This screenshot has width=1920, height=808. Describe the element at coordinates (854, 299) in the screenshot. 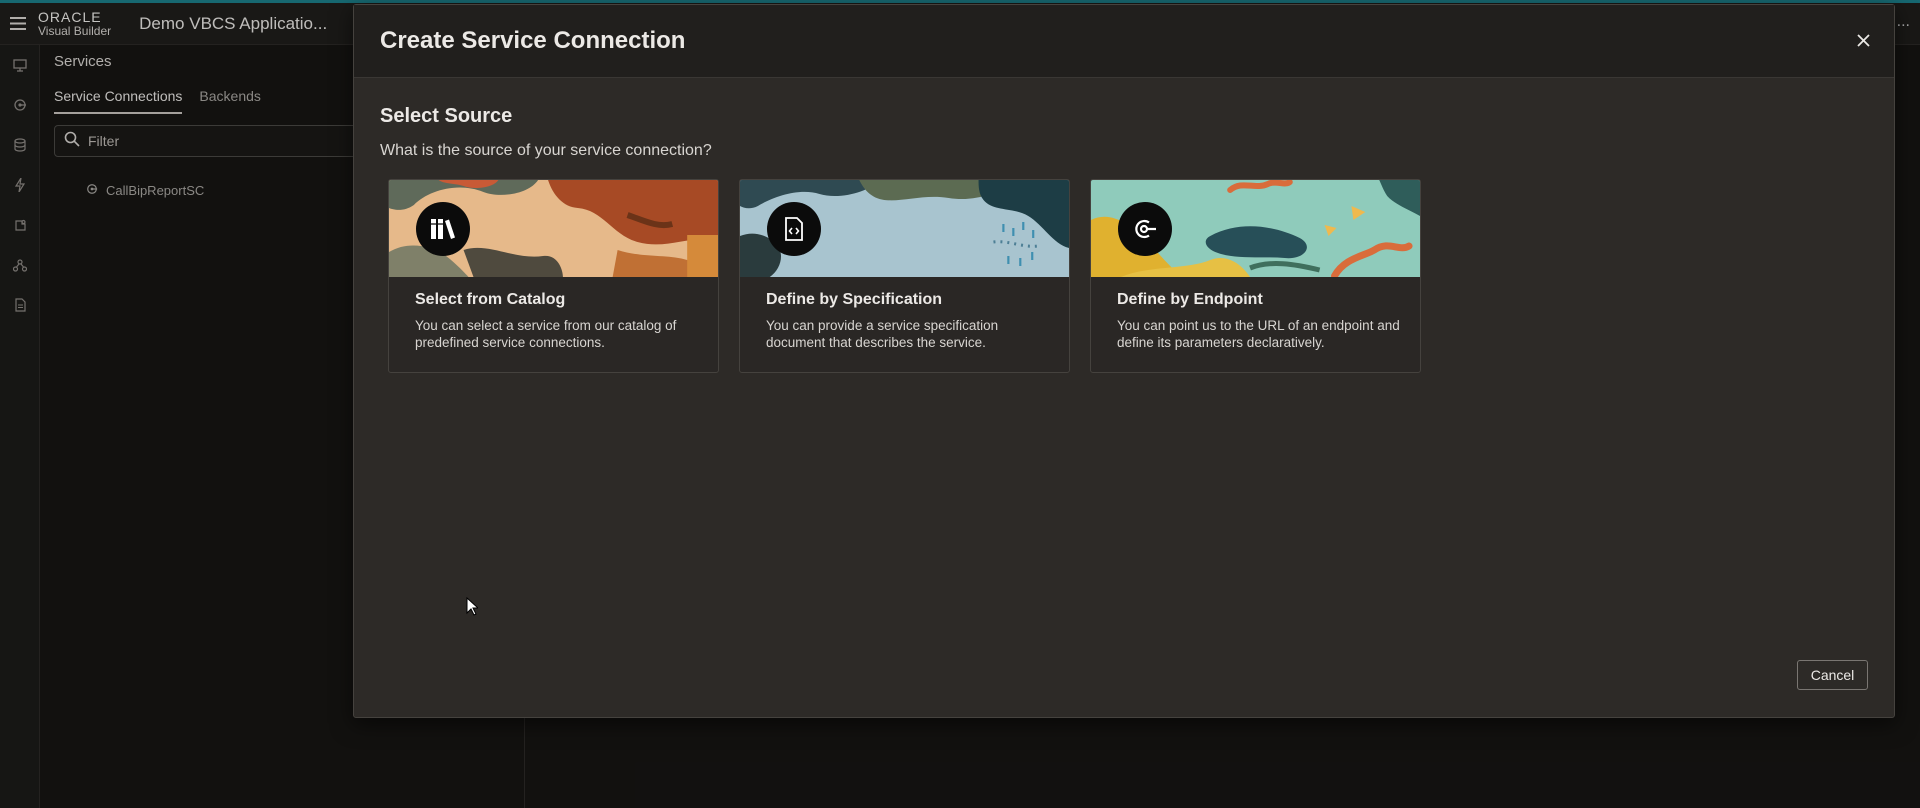

I see `card-title: Define by Specification` at that location.